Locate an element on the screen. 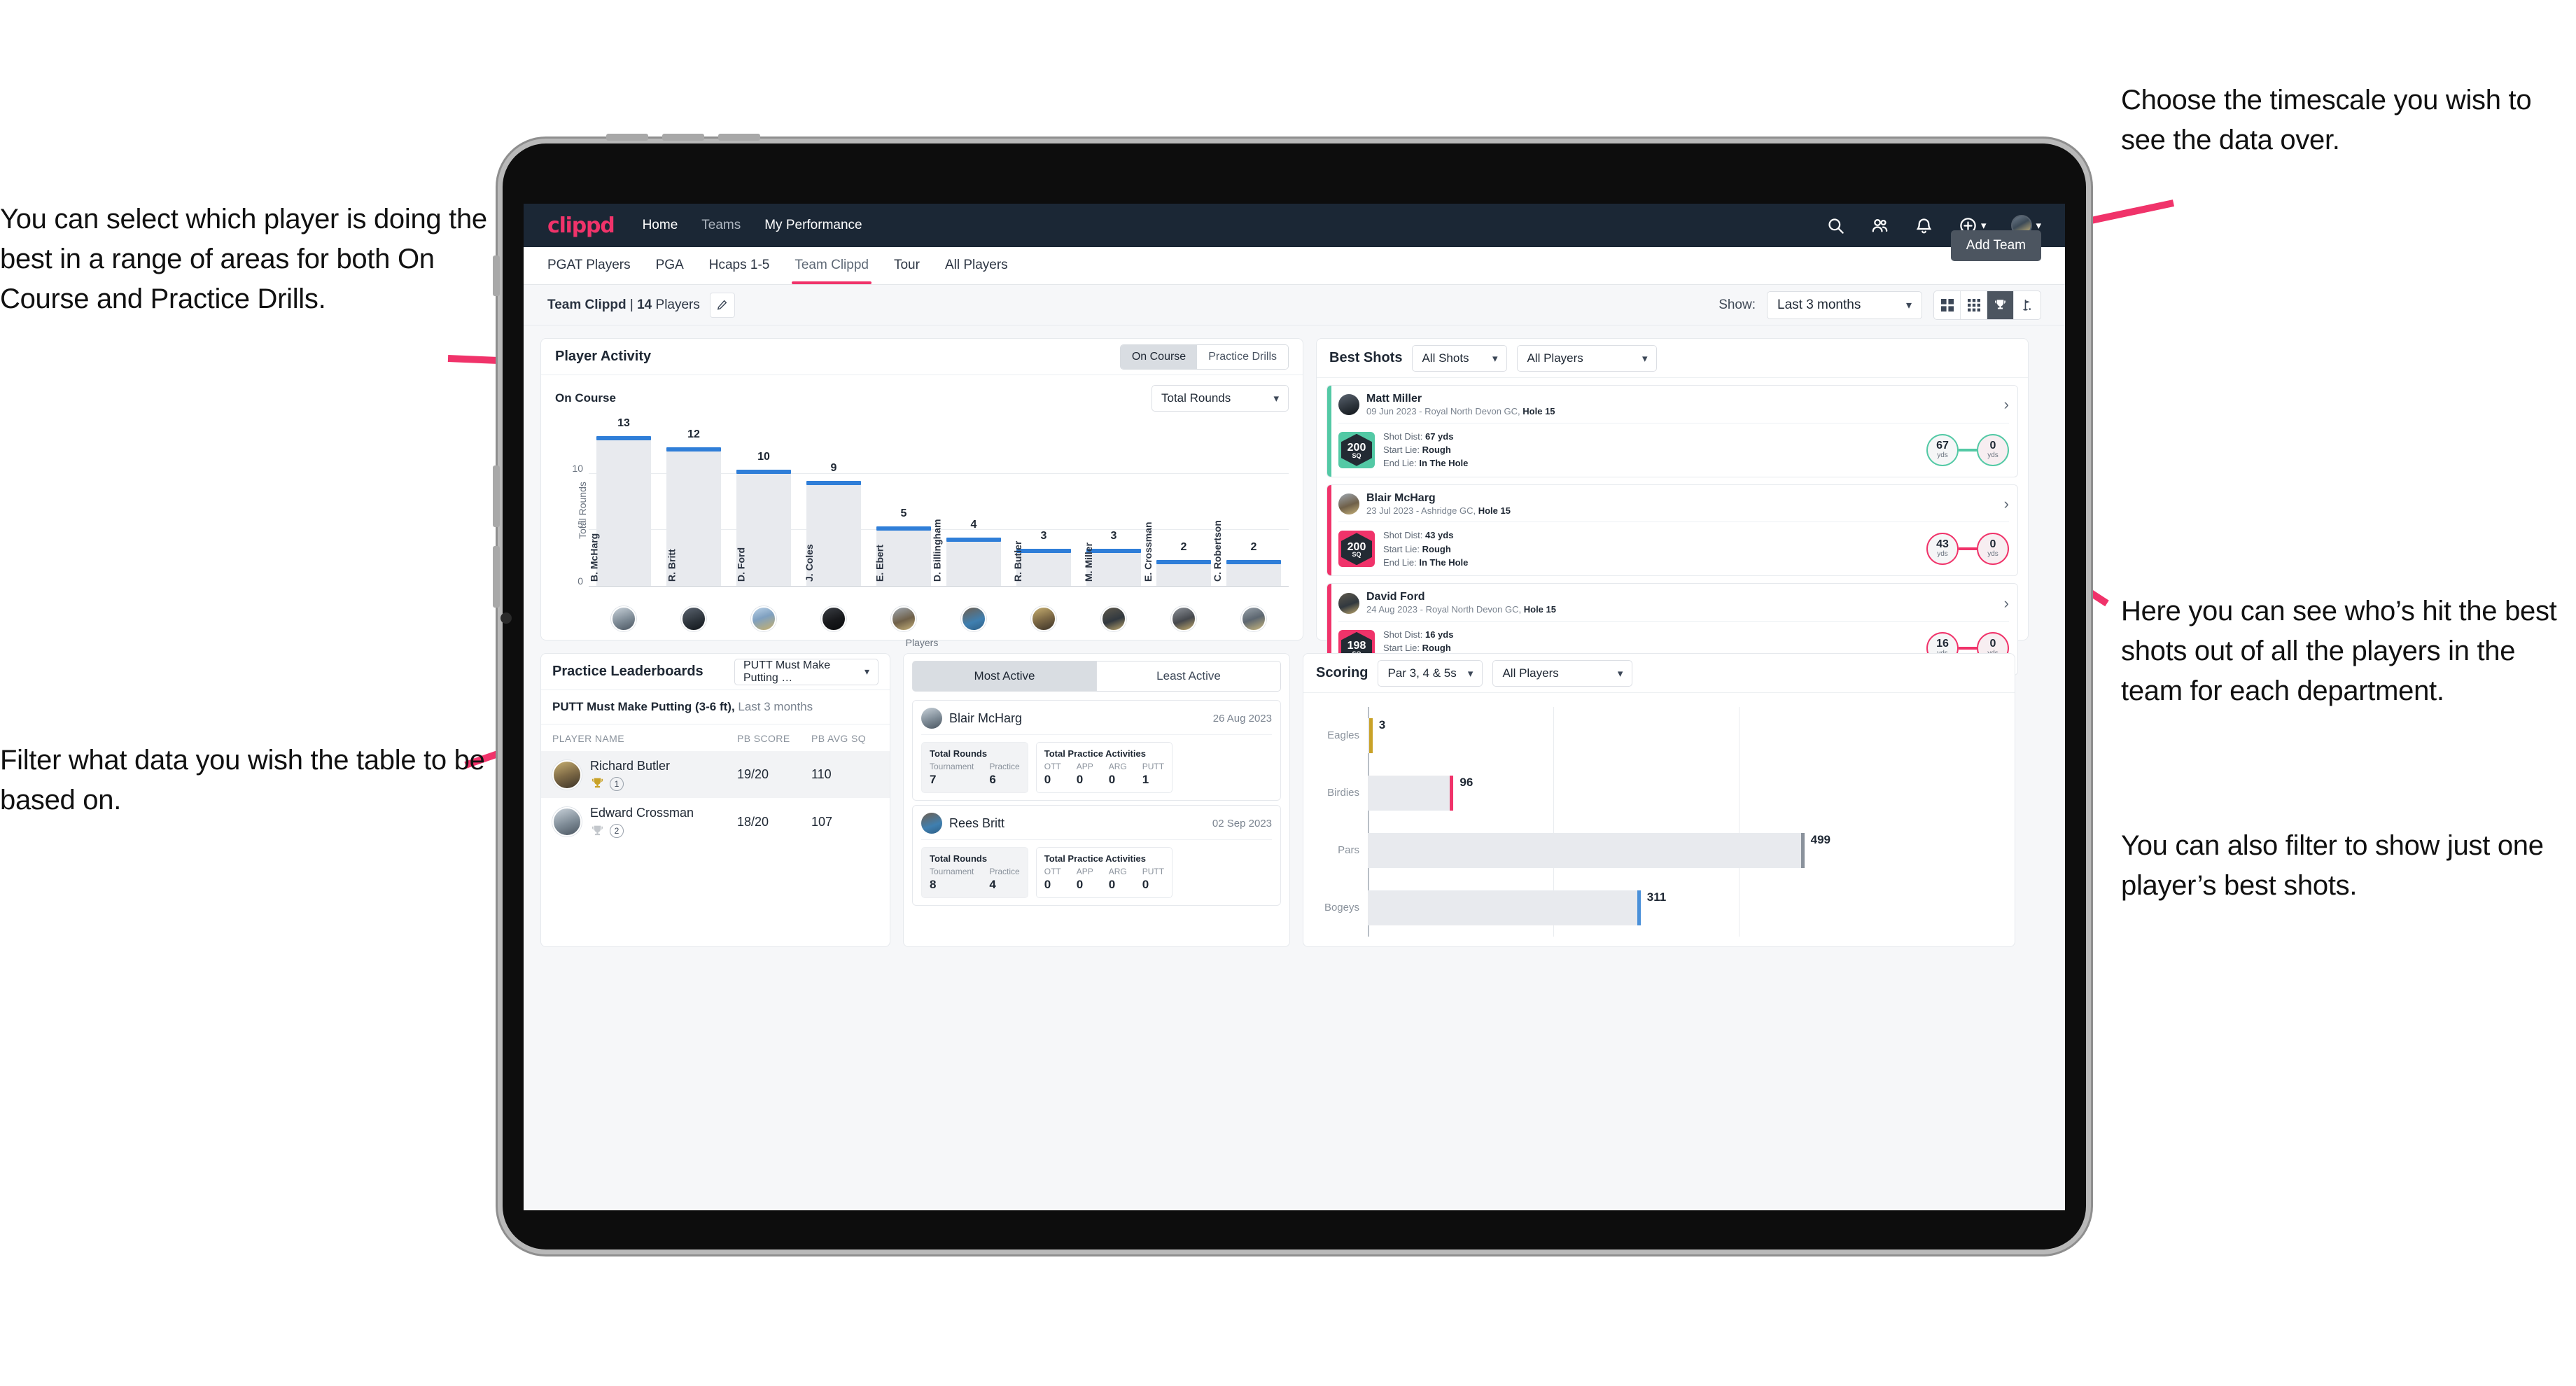 The image size is (2576, 1386). scoring-bar: 3 is located at coordinates (1376, 736).